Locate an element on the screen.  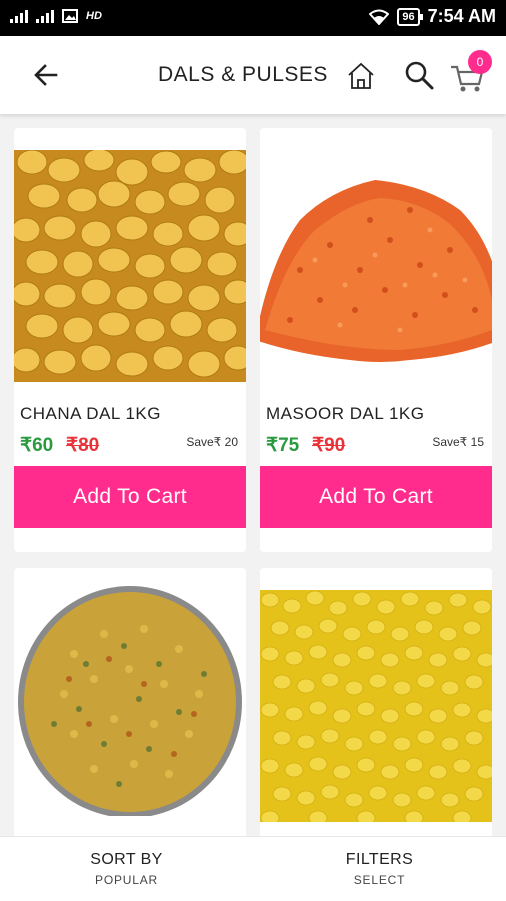
page-title: DALS & PULSES is located at coordinates (243, 74).